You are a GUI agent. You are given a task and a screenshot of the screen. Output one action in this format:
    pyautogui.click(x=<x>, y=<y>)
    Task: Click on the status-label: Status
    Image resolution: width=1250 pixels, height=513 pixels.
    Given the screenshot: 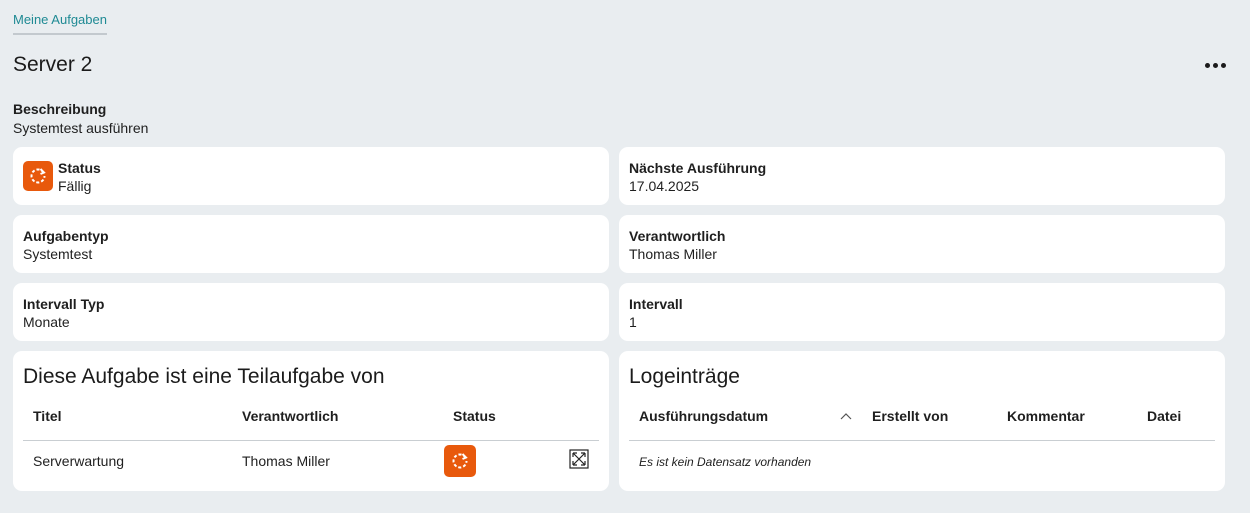 What is the action you would take?
    pyautogui.click(x=79, y=168)
    